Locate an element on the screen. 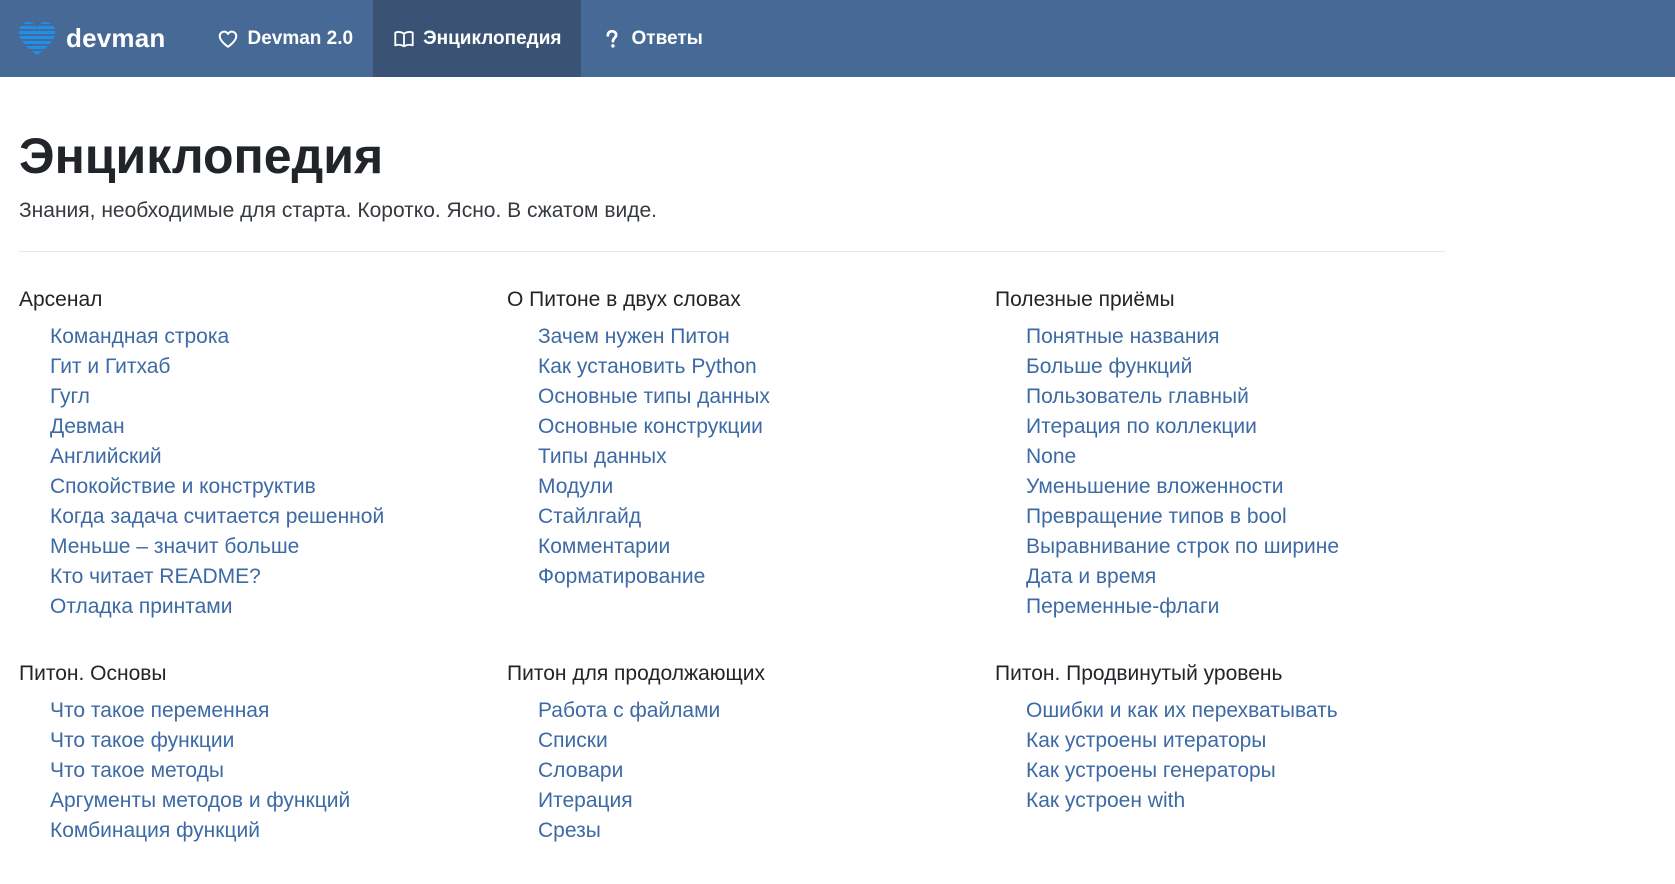 The image size is (1675, 884). page-title: Энциклопедия is located at coordinates (201, 156).